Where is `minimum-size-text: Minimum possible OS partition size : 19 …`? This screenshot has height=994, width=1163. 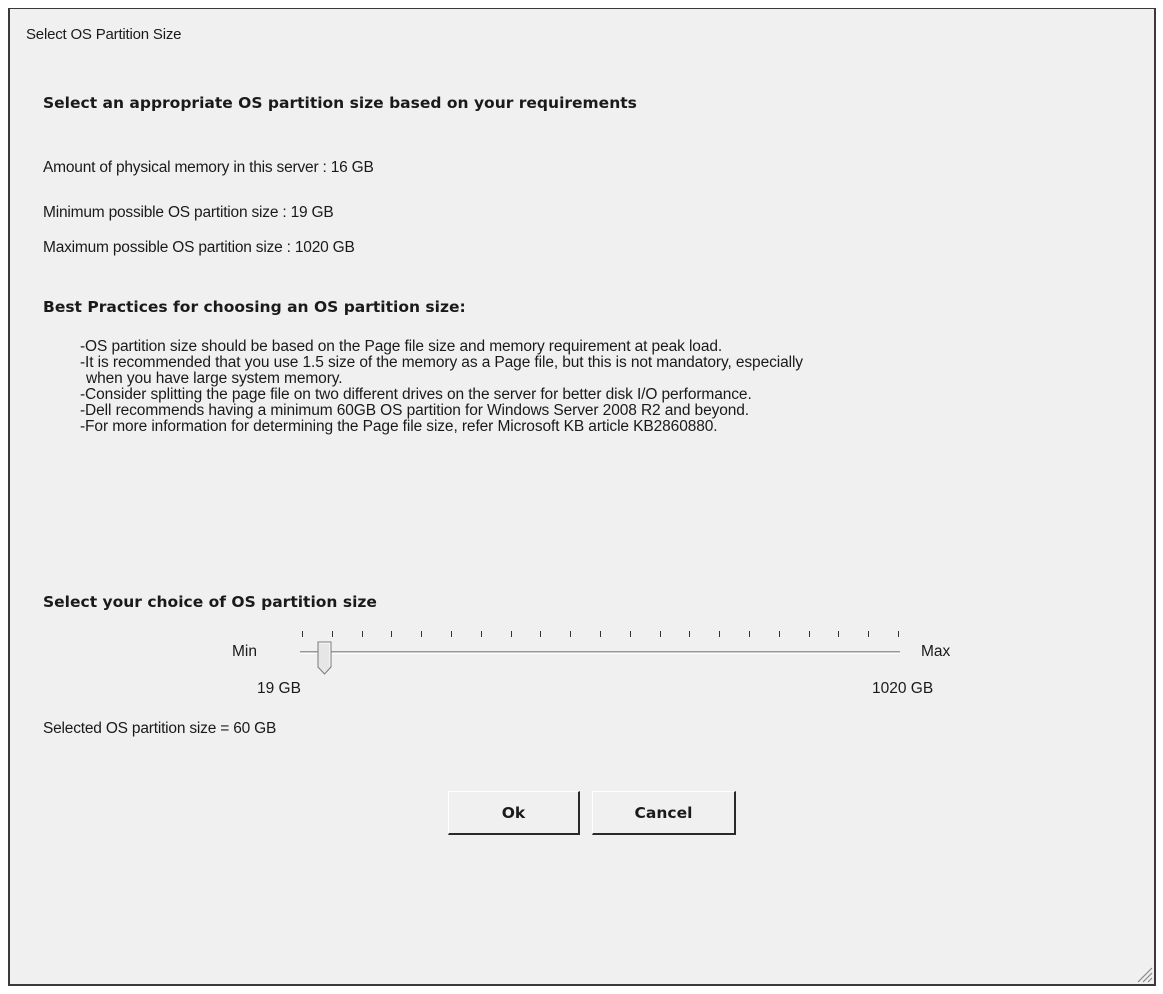 minimum-size-text: Minimum possible OS partition size : 19 … is located at coordinates (188, 212).